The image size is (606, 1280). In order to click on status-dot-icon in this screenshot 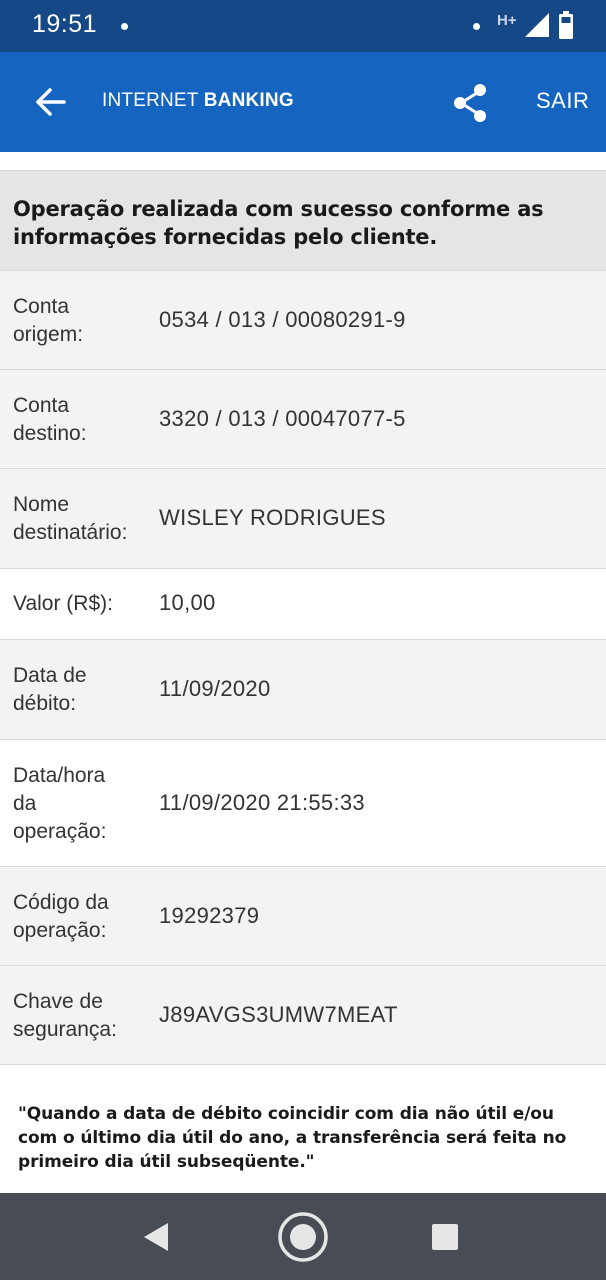, I will do `click(476, 26)`.